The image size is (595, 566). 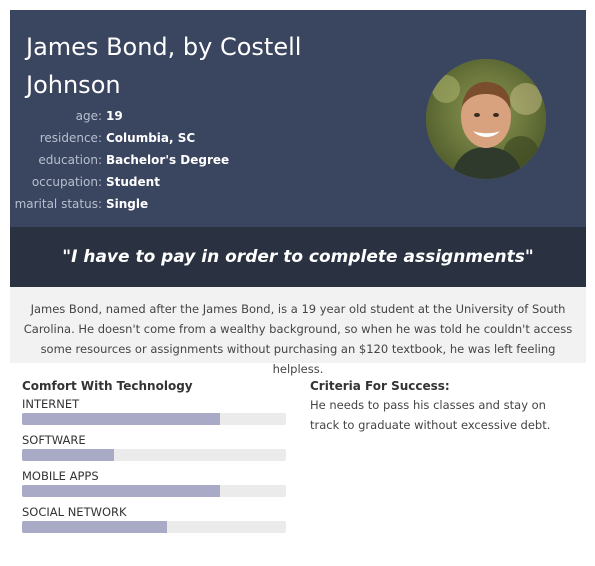 I want to click on fact-row-age: age: 19, so click(x=119, y=116).